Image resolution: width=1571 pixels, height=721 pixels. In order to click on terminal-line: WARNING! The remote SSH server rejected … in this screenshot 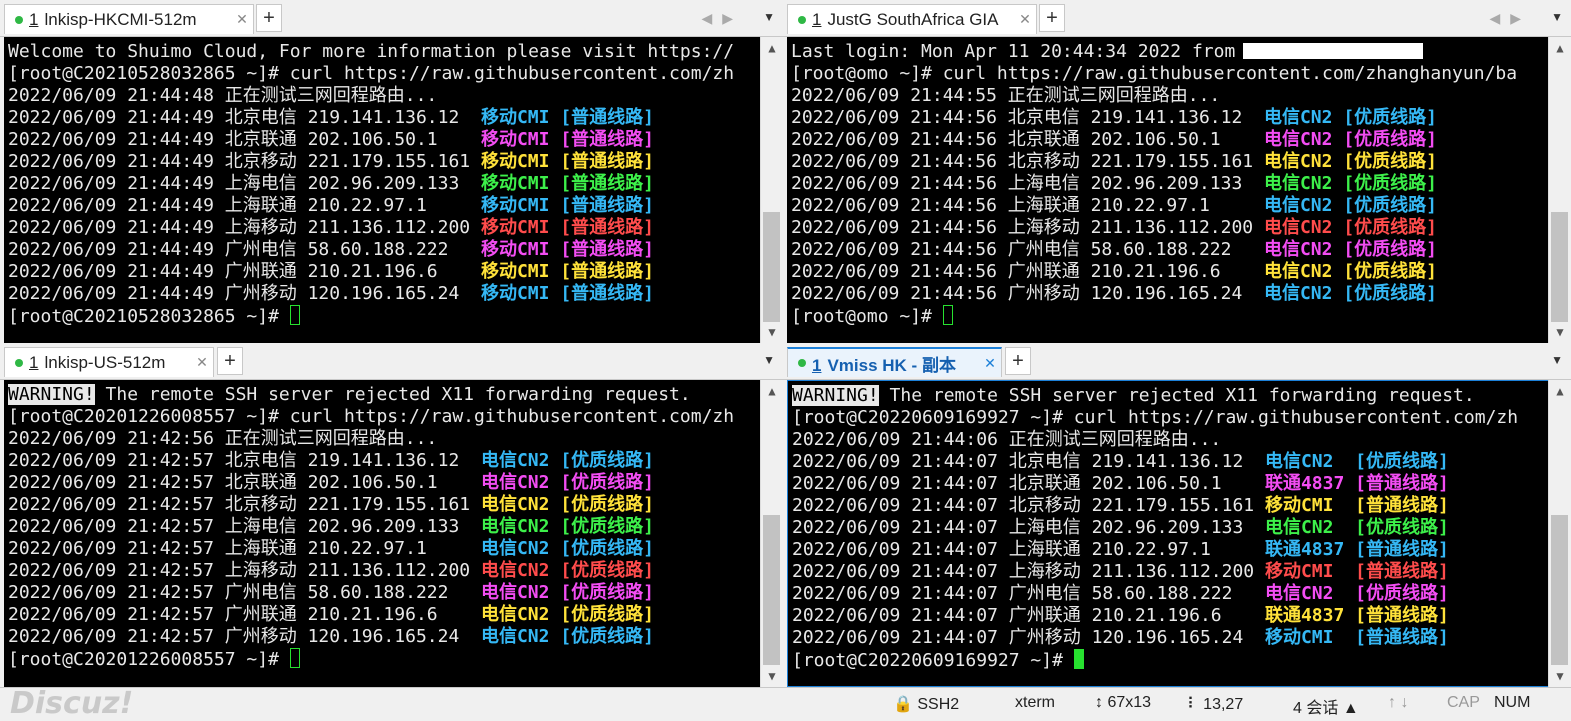, I will do `click(1170, 396)`.